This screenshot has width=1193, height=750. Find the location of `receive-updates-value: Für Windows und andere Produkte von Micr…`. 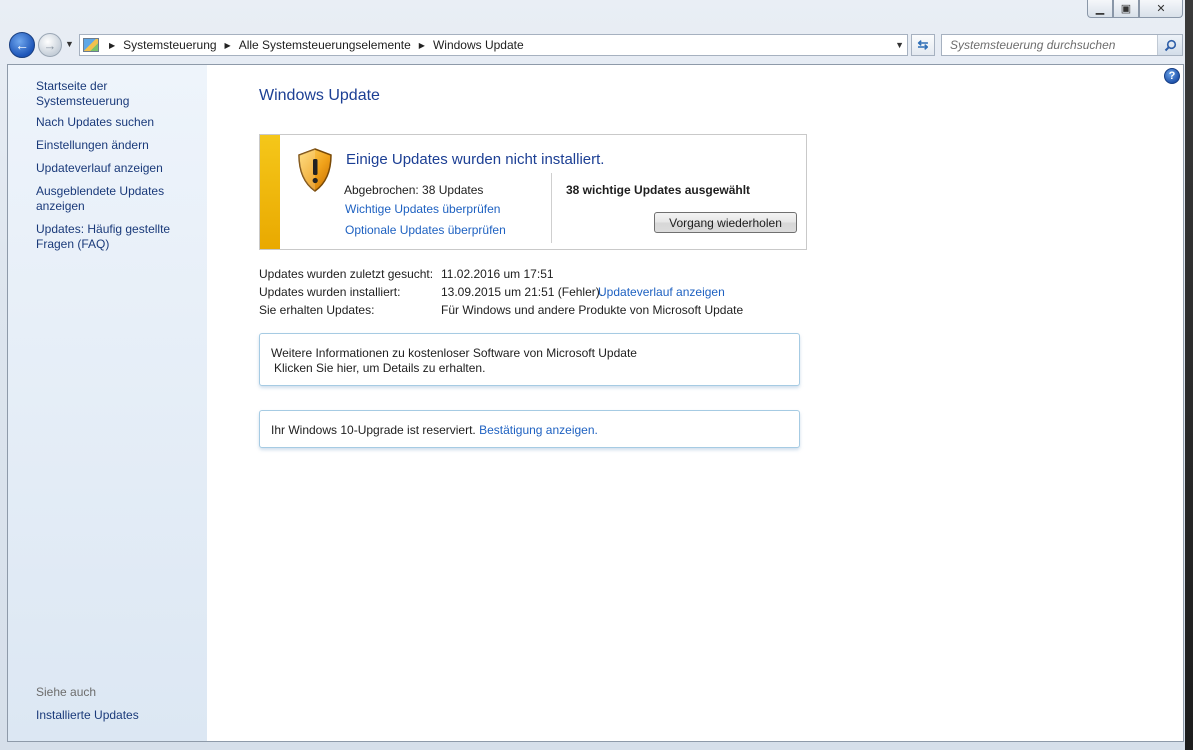

receive-updates-value: Für Windows und andere Produkte von Micr… is located at coordinates (592, 310).